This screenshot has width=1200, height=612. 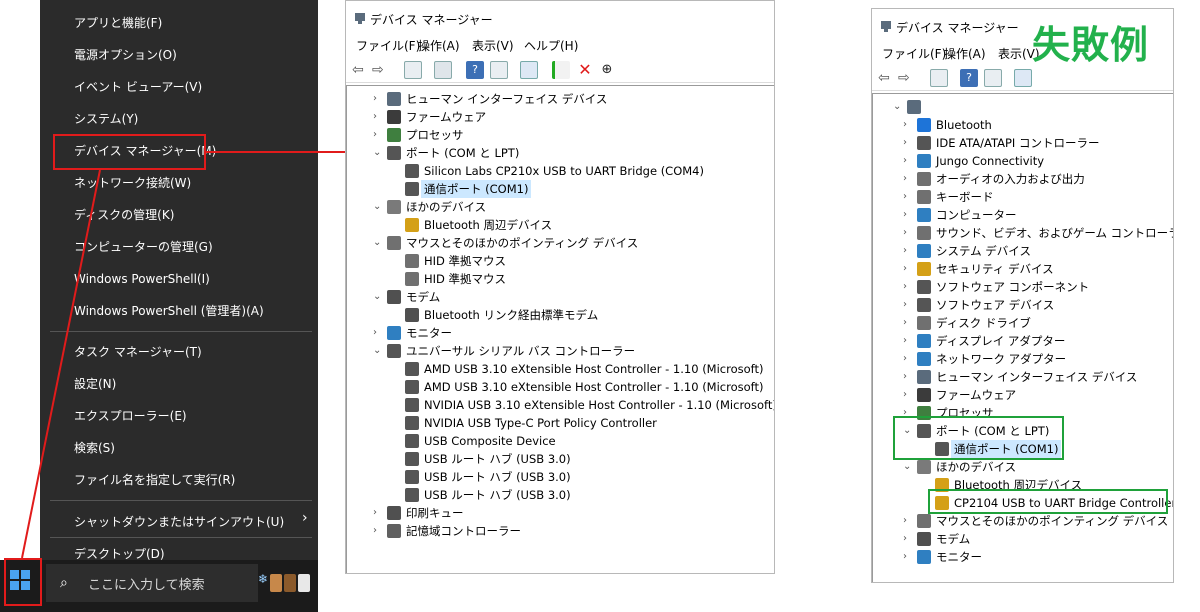 What do you see at coordinates (118, 23) in the screenshot?
I see `winx-menu-item: アプリと機能(F)` at bounding box center [118, 23].